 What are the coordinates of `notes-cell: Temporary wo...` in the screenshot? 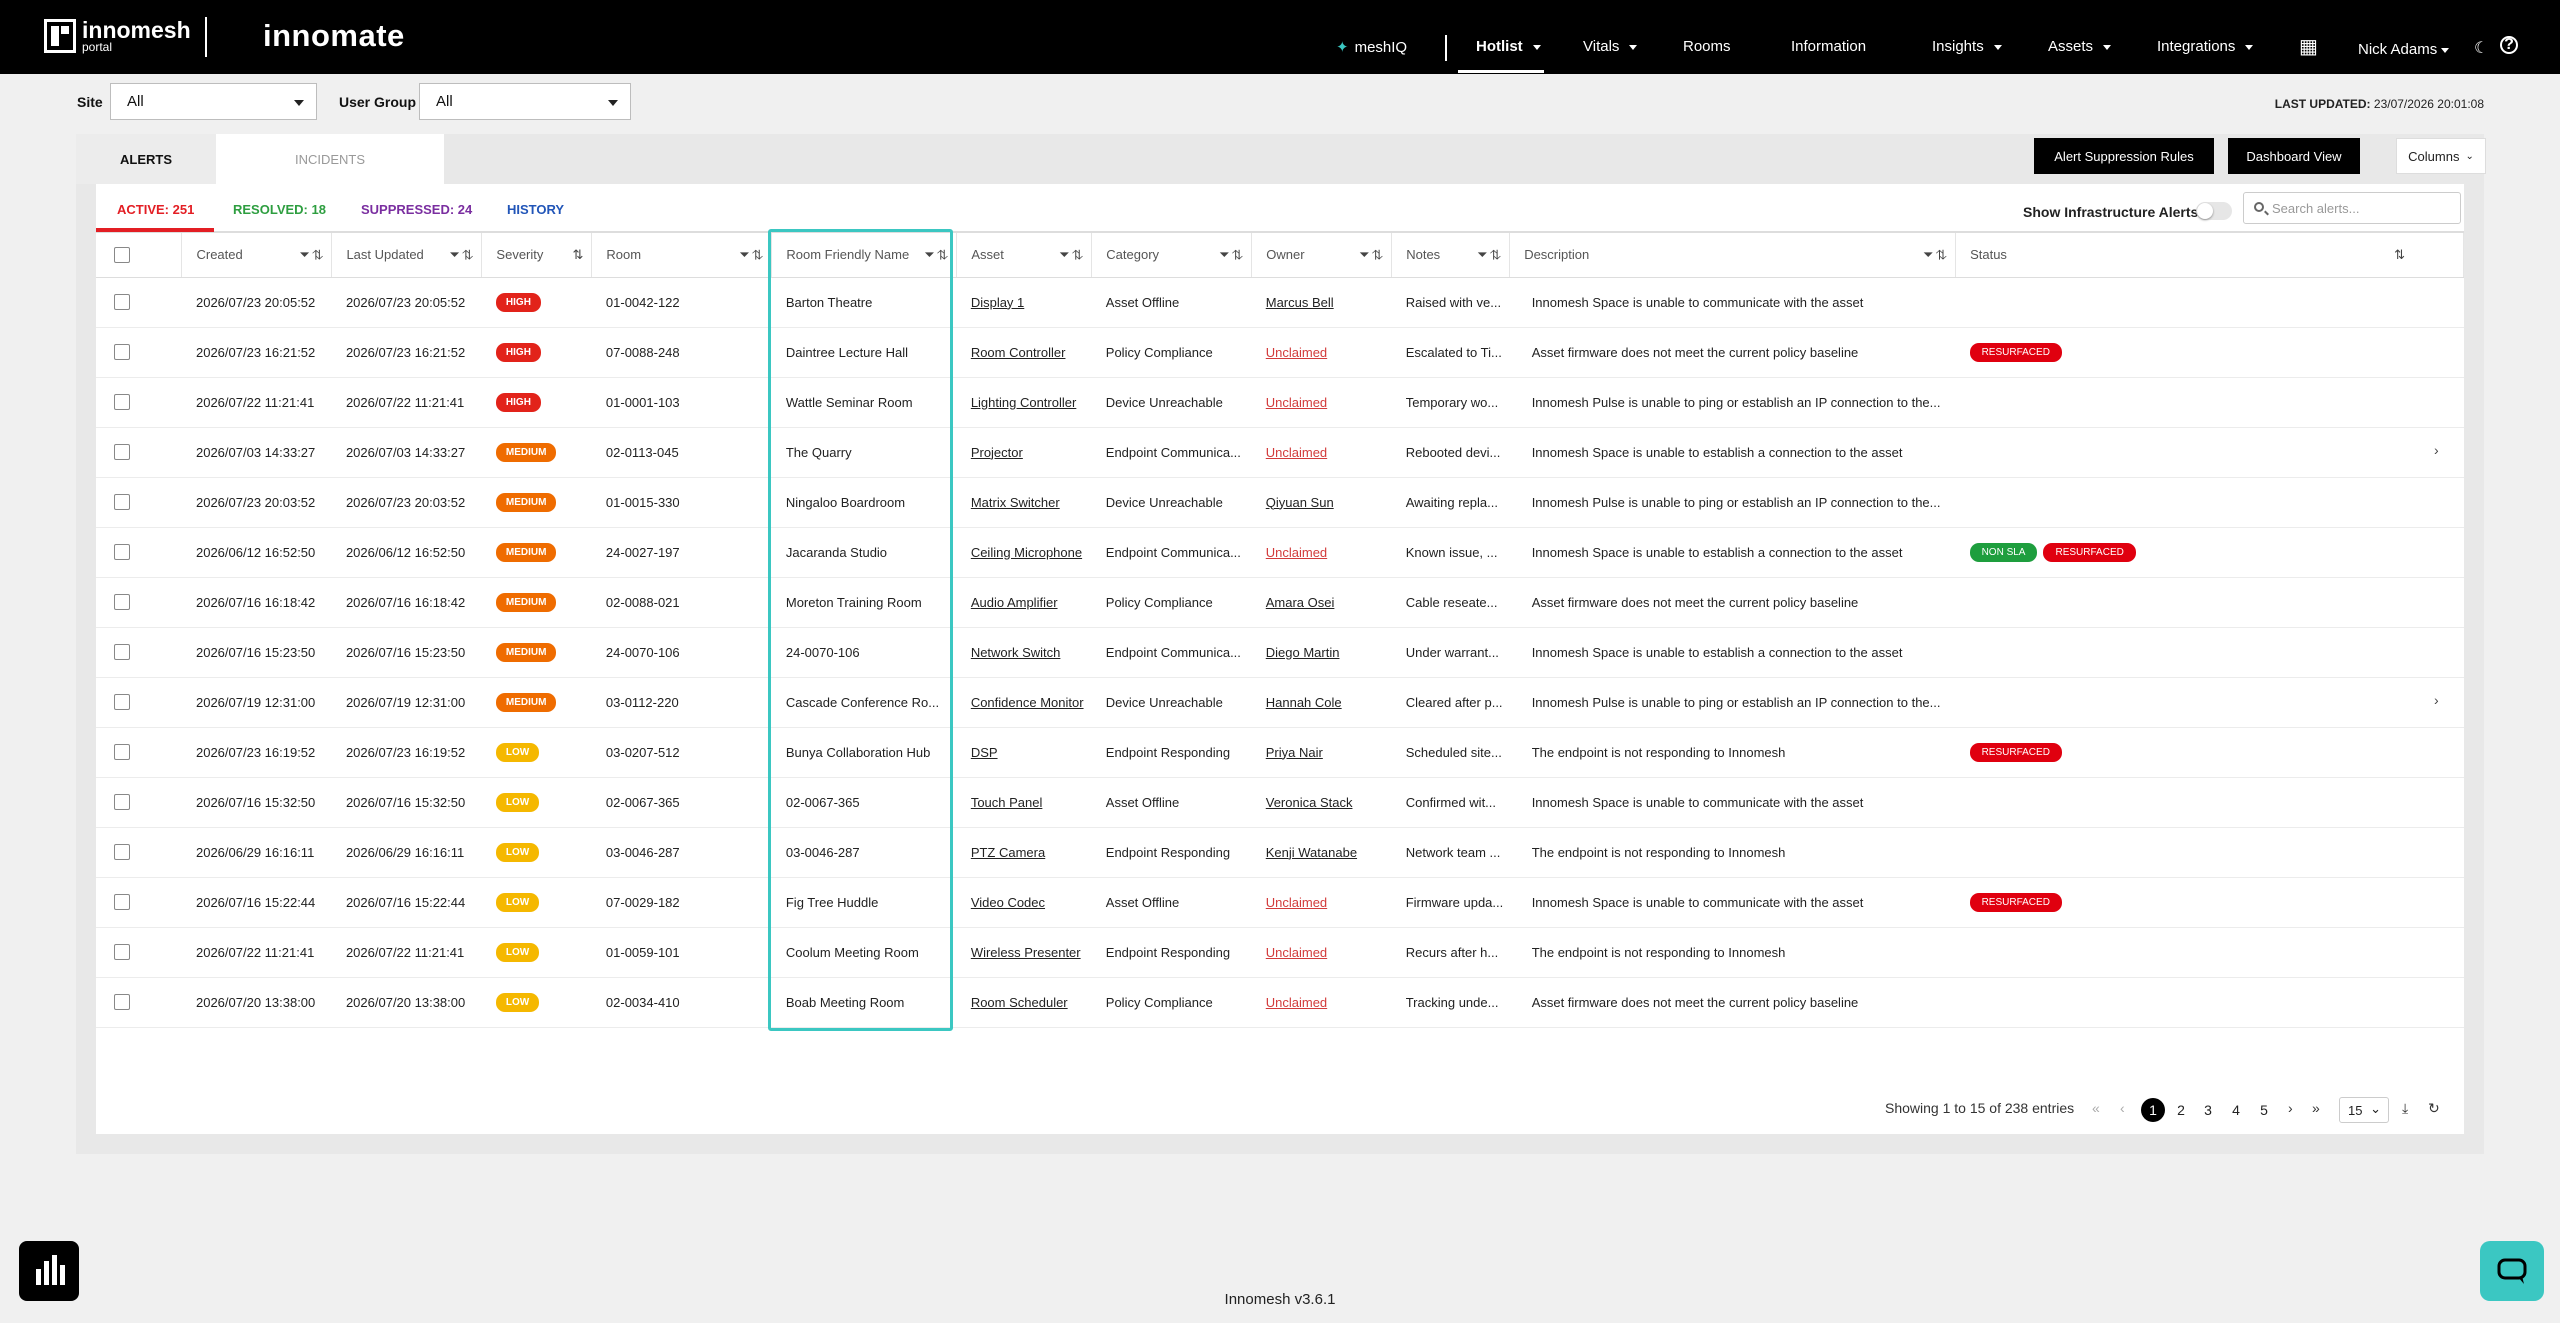 It's located at (1450, 402).